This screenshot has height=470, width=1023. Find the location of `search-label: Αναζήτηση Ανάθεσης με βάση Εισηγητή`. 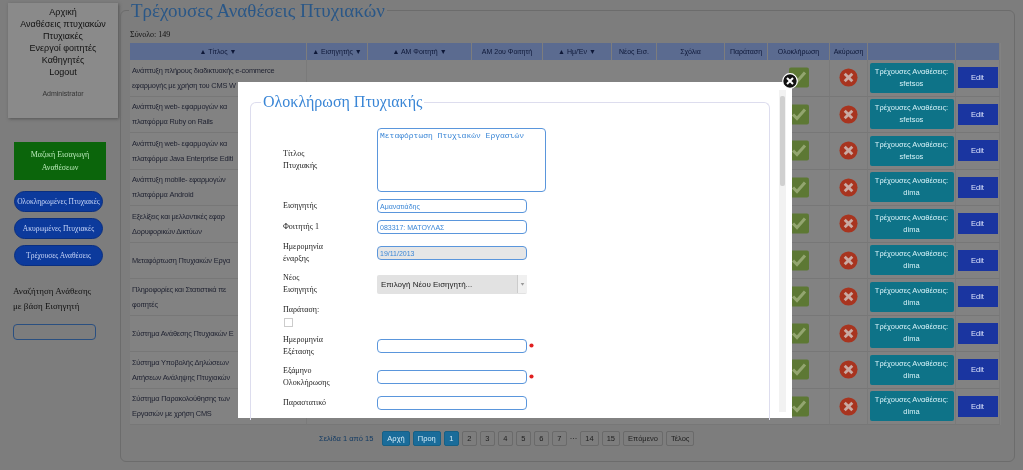

search-label: Αναζήτηση Ανάθεσης με βάση Εισηγητή is located at coordinates (53, 299).